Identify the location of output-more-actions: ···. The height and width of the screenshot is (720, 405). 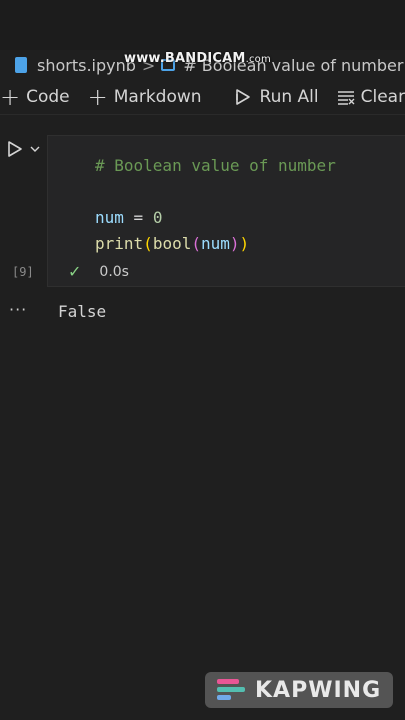
(18, 309).